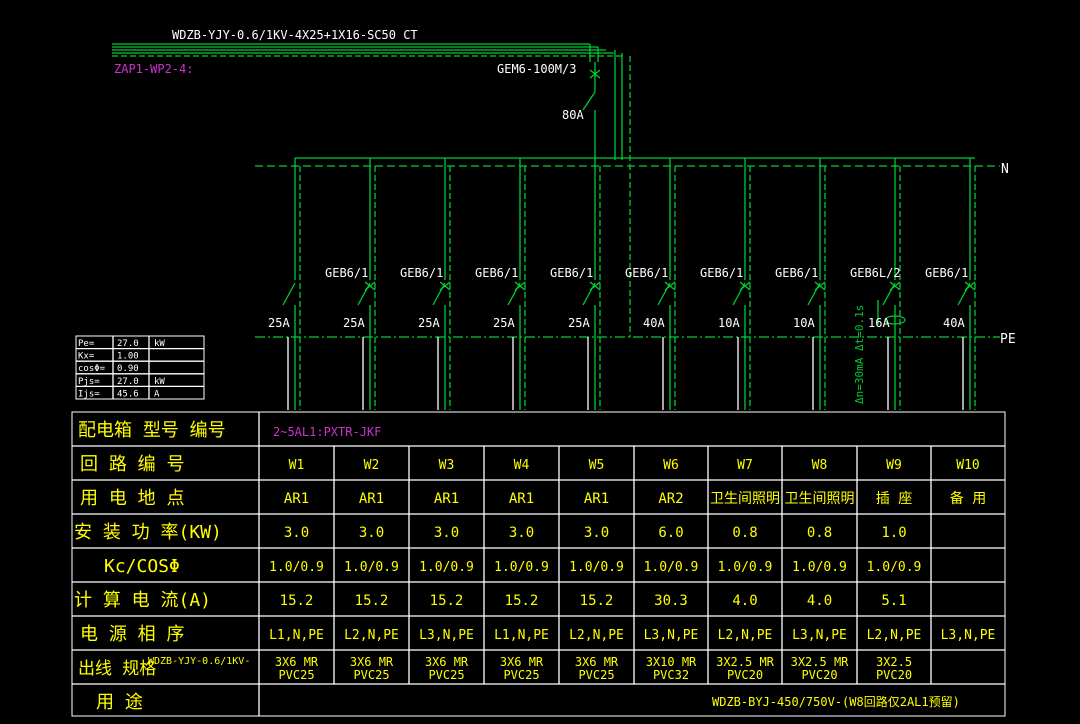 This screenshot has height=724, width=1080. What do you see at coordinates (671, 662) in the screenshot?
I see `table-cell-spec1: 3X10 MR` at bounding box center [671, 662].